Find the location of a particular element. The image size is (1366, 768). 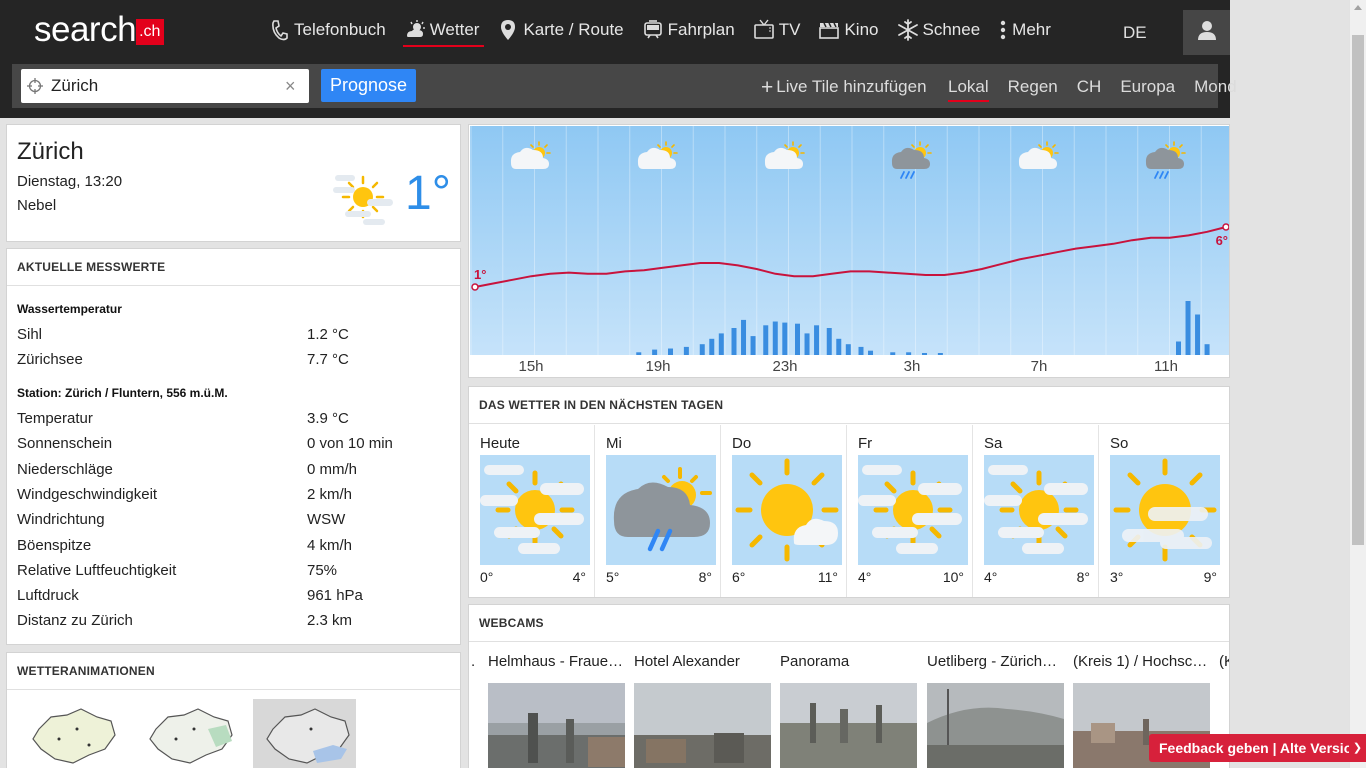

chart-x-tick-label: 7h is located at coordinates (1039, 366).